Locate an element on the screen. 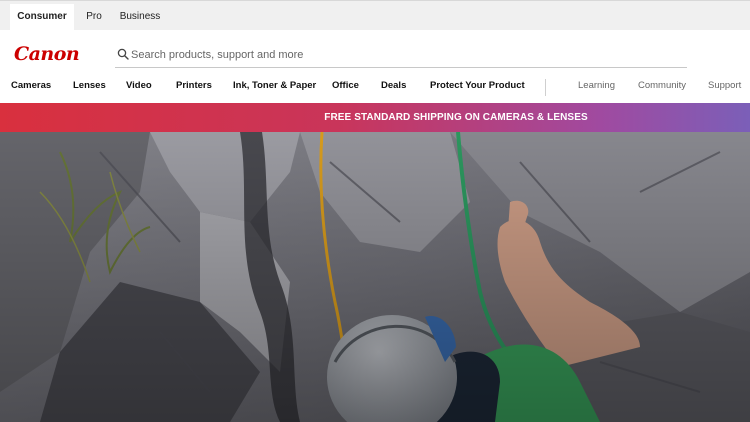  canon-logo: Canon is located at coordinates (47, 54).